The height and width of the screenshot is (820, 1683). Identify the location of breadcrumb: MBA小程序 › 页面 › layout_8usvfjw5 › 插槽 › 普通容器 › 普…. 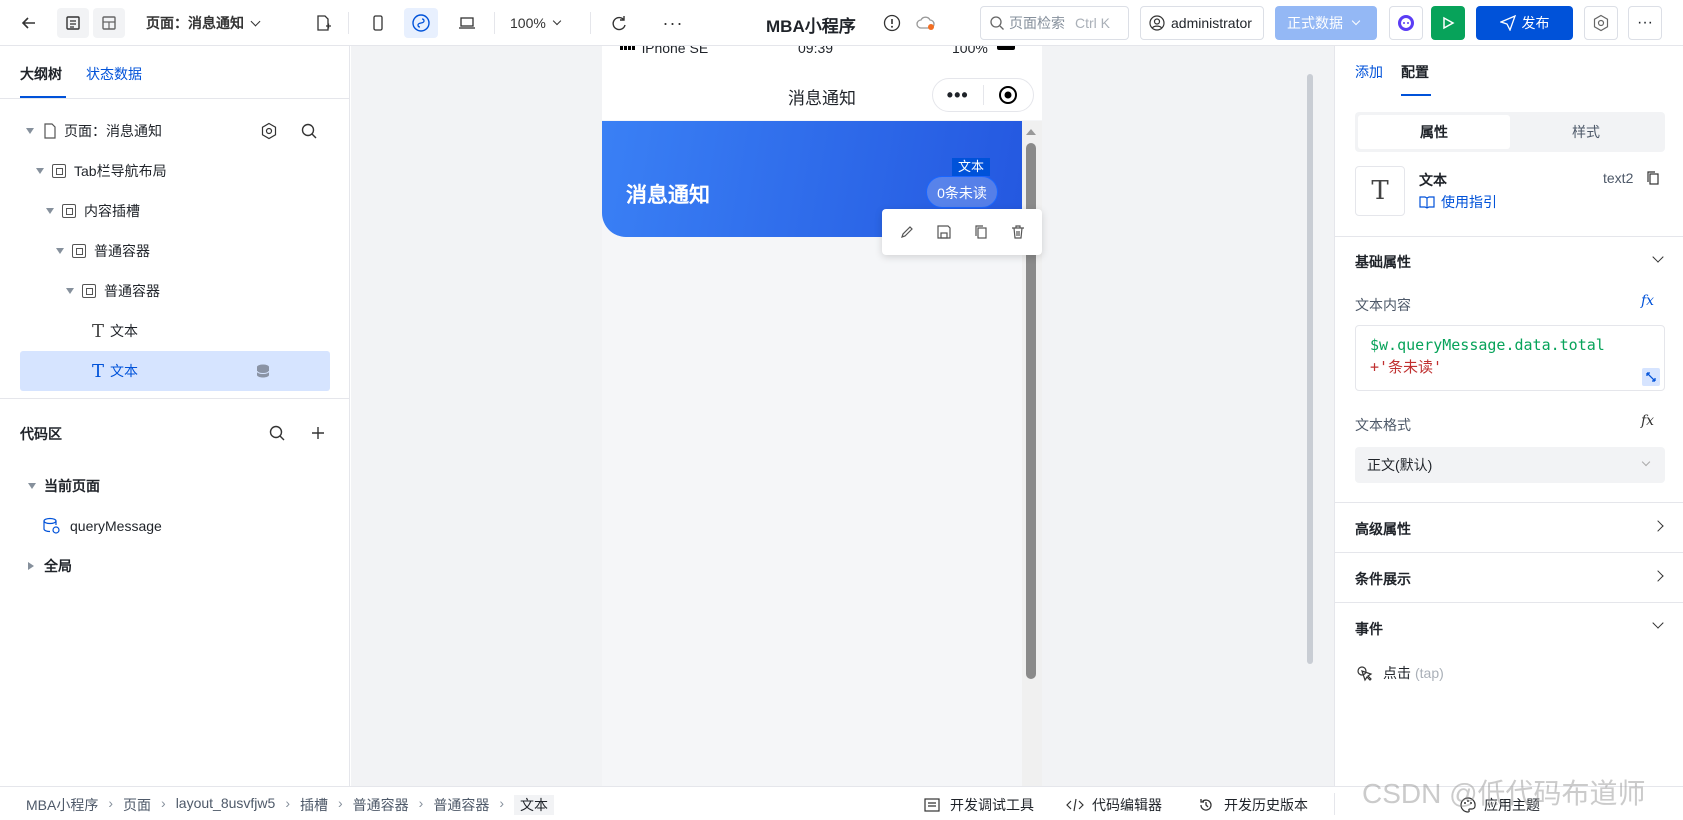
(290, 805).